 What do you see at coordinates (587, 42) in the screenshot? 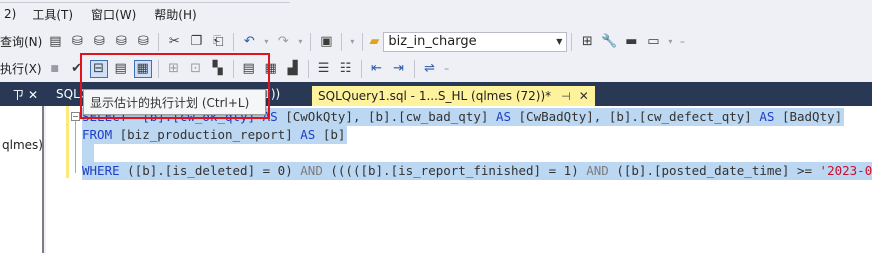
I see `properties-icon: ⊞` at bounding box center [587, 42].